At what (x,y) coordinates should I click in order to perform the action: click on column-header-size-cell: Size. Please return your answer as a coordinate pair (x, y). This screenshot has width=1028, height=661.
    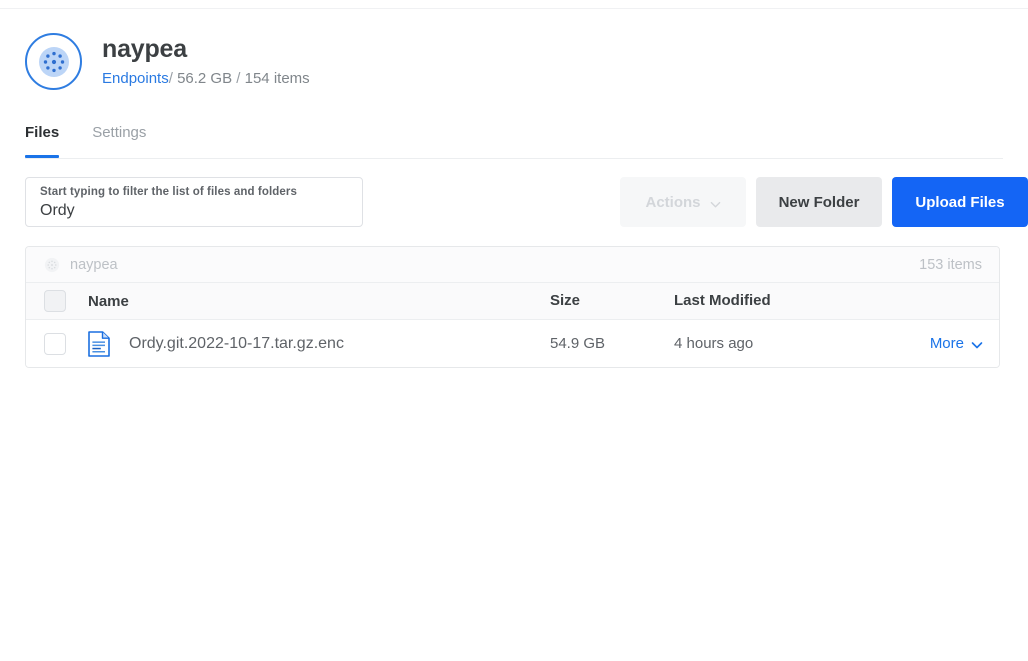
    Looking at the image, I should click on (612, 301).